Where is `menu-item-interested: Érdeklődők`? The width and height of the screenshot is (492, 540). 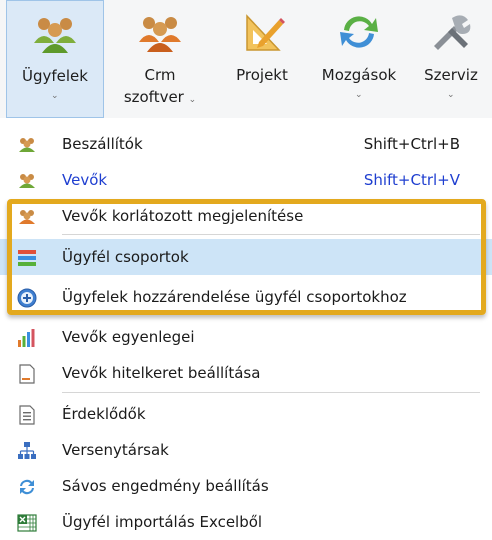
menu-item-interested: Érdeklődők is located at coordinates (246, 414).